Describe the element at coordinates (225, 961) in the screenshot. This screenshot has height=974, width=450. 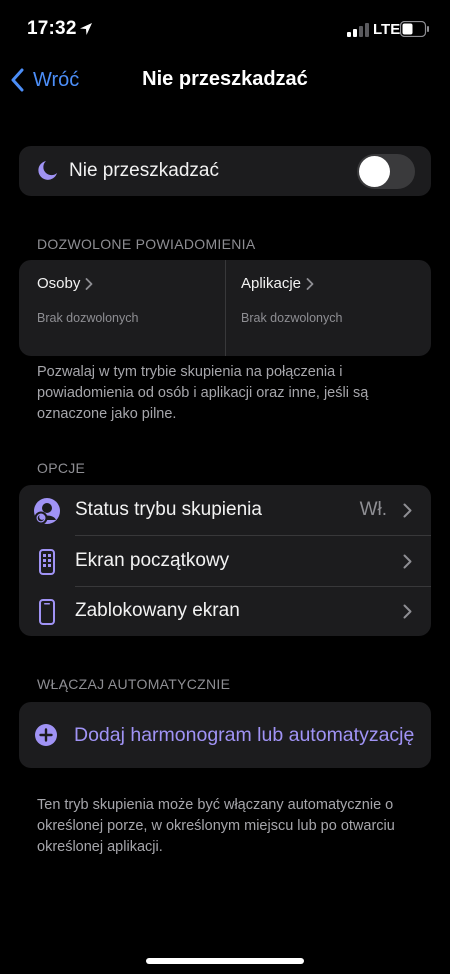
I see `home-indicator` at that location.